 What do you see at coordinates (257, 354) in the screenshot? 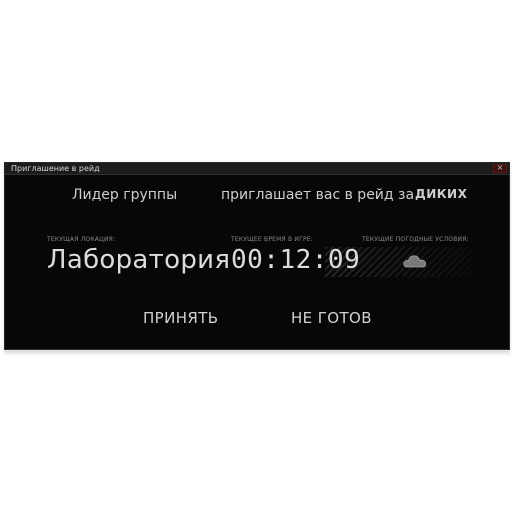
I see `dialog-shadow` at bounding box center [257, 354].